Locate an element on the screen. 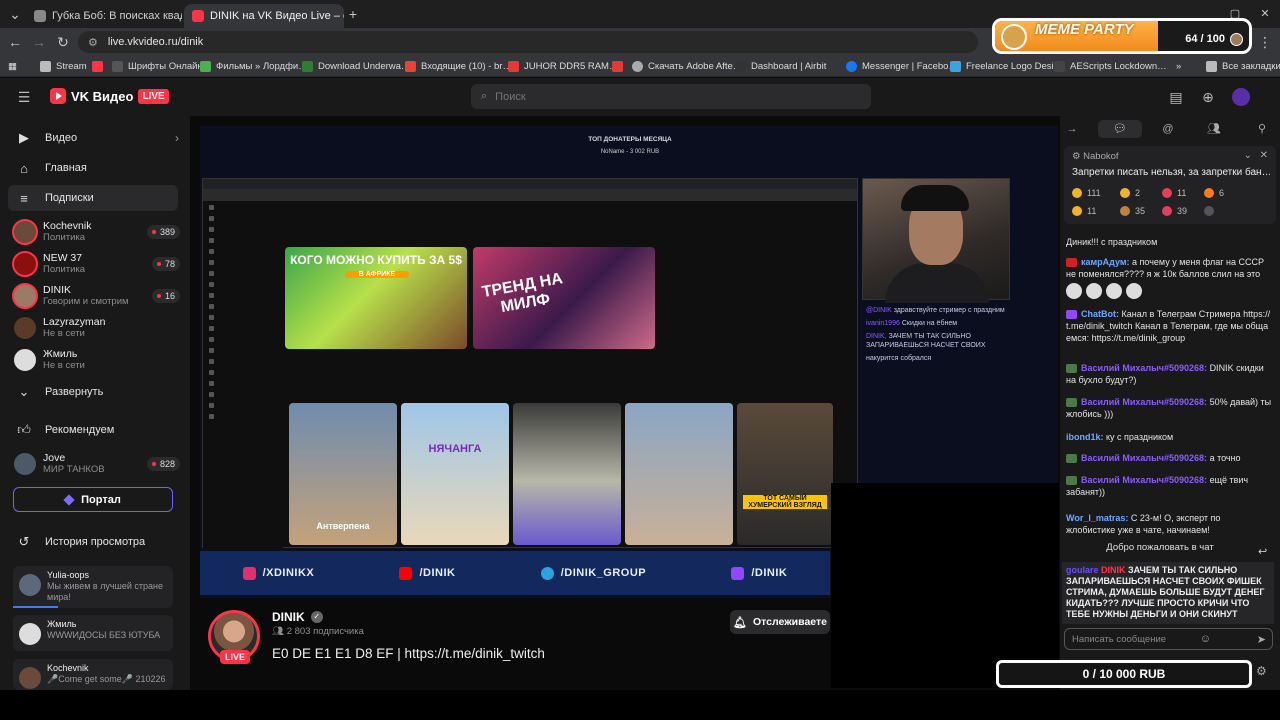  tab-users: 👥︎ is located at coordinates (1214, 129).